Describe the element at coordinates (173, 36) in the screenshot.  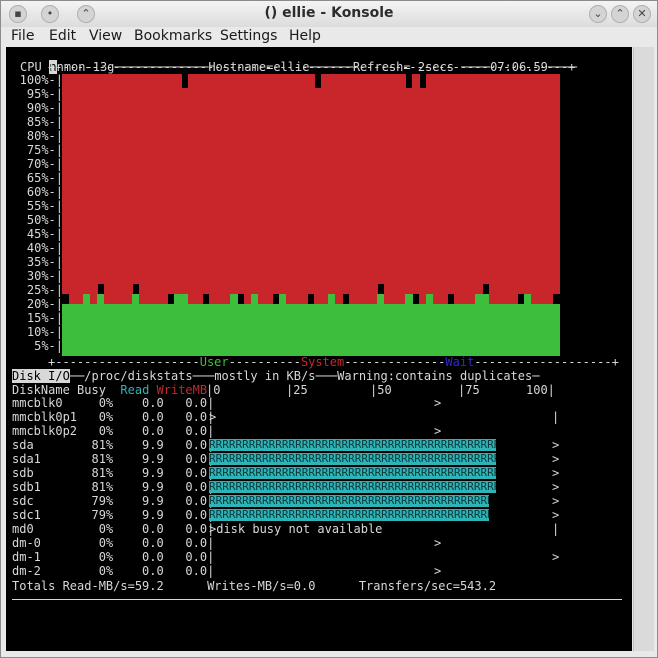
I see `menu-bookmarks: Bookmarks` at that location.